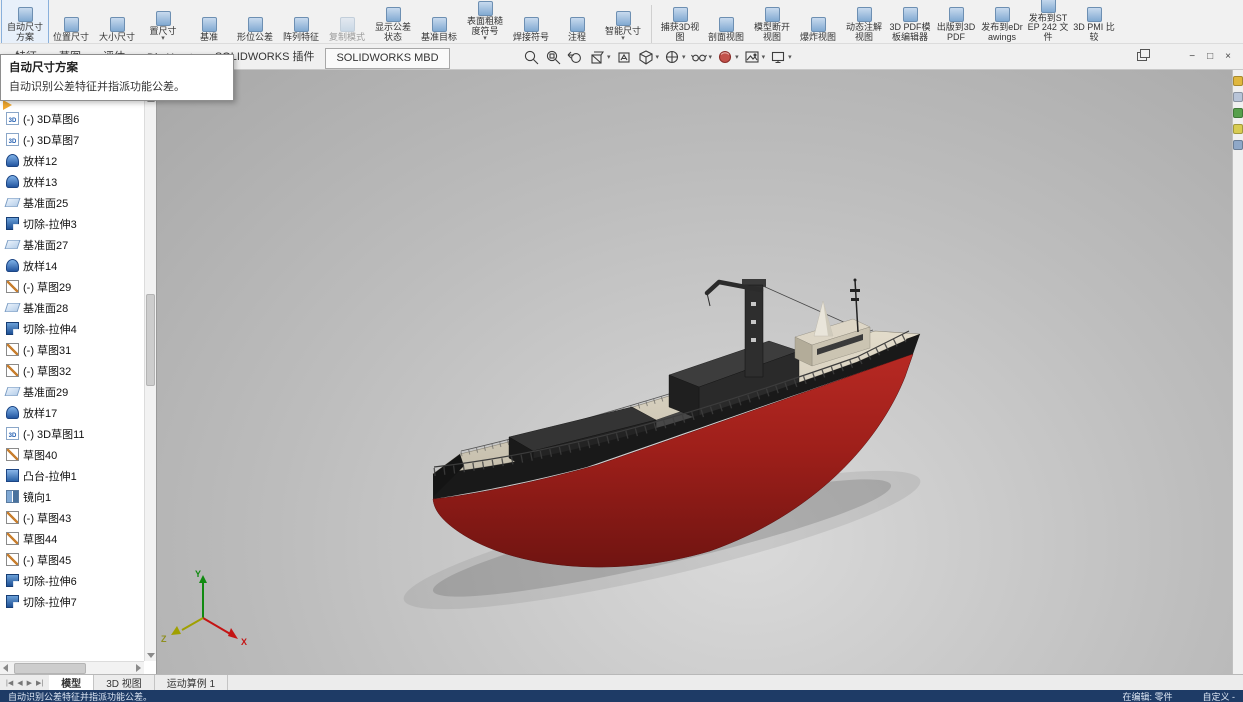 The image size is (1243, 702). I want to click on tree-item: (-) 3D草图7, so click(72, 139).